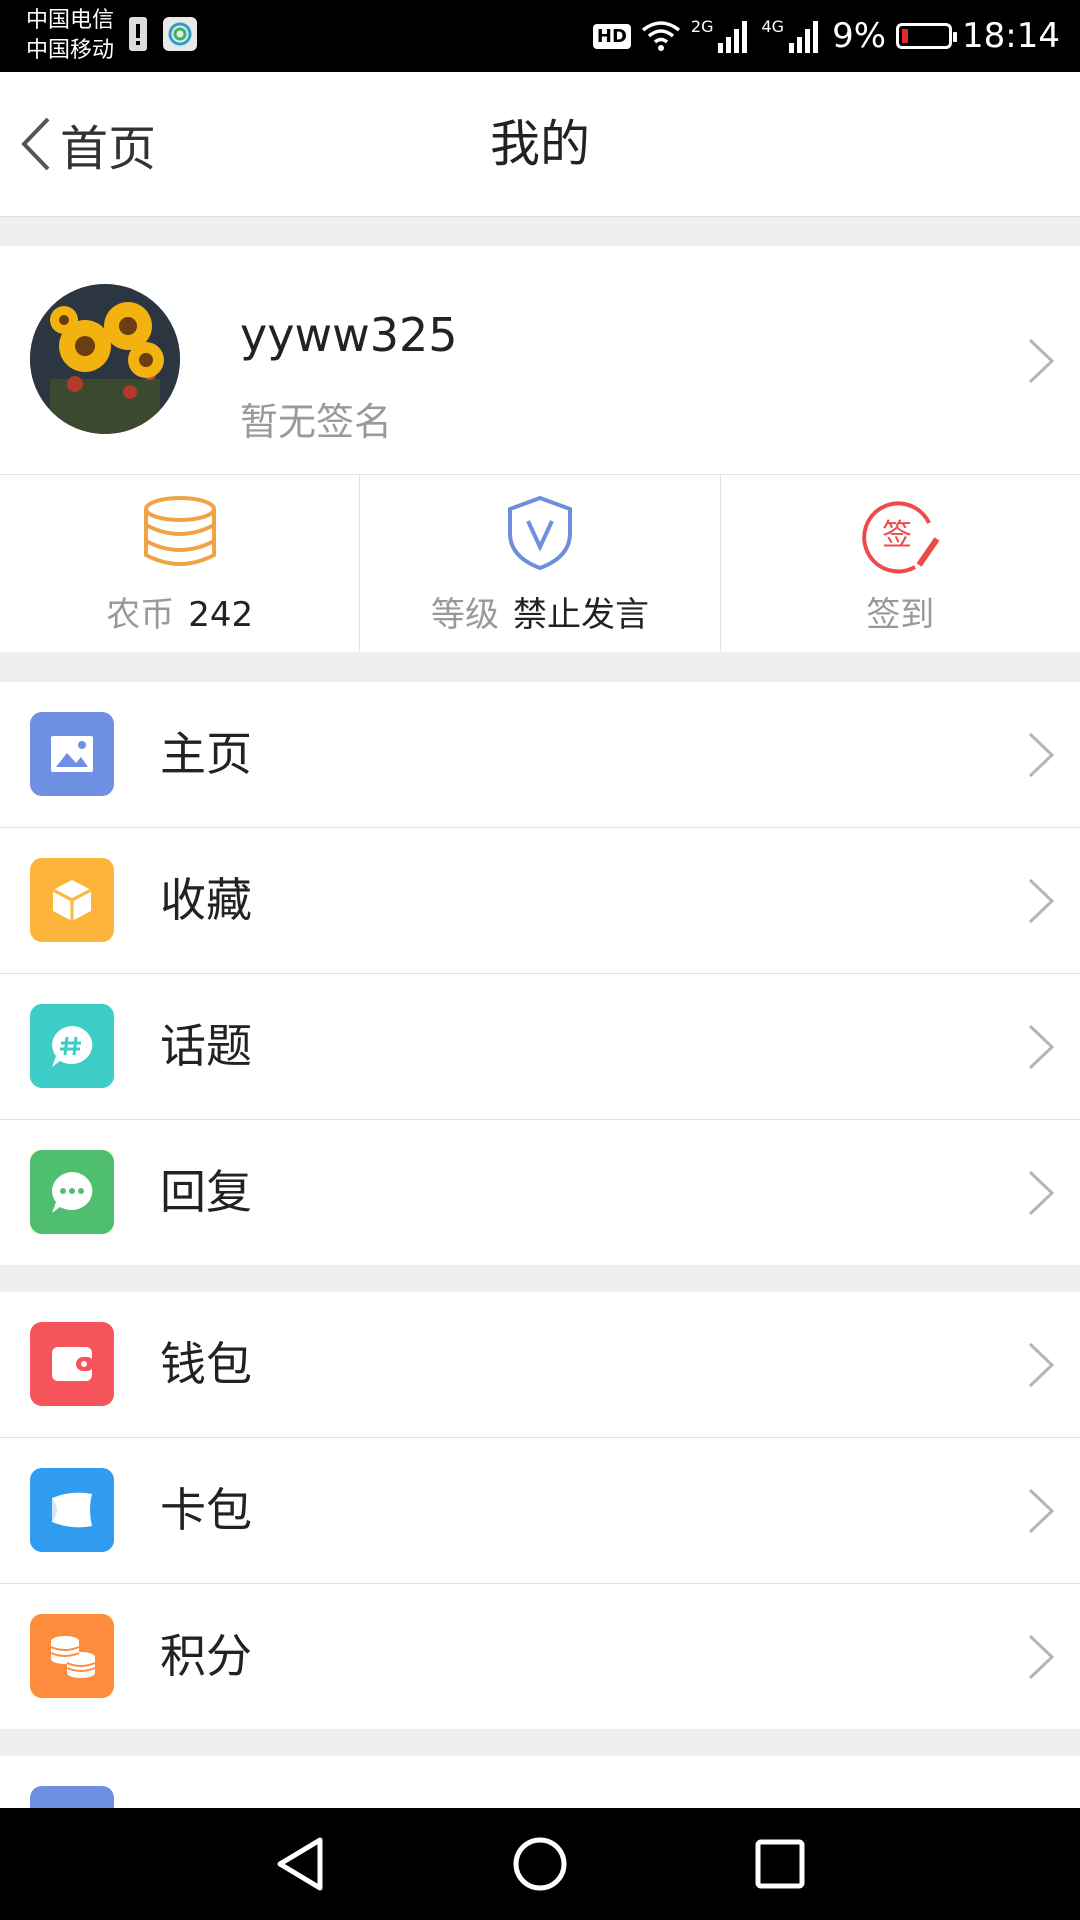 The width and height of the screenshot is (1080, 1920). What do you see at coordinates (540, 36) in the screenshot?
I see `status-bar: 中国电信 中国移动 HD 2G 4G 9% 18:14` at bounding box center [540, 36].